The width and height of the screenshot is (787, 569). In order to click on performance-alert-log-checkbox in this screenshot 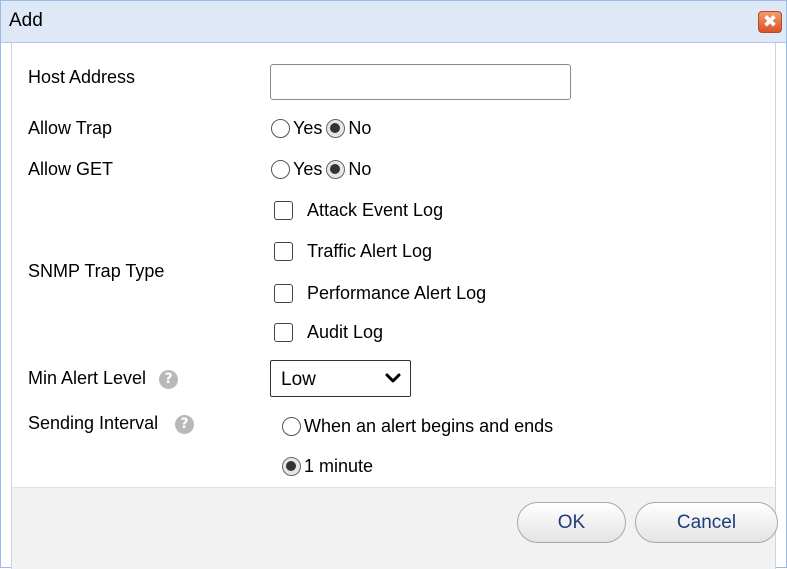, I will do `click(283, 293)`.